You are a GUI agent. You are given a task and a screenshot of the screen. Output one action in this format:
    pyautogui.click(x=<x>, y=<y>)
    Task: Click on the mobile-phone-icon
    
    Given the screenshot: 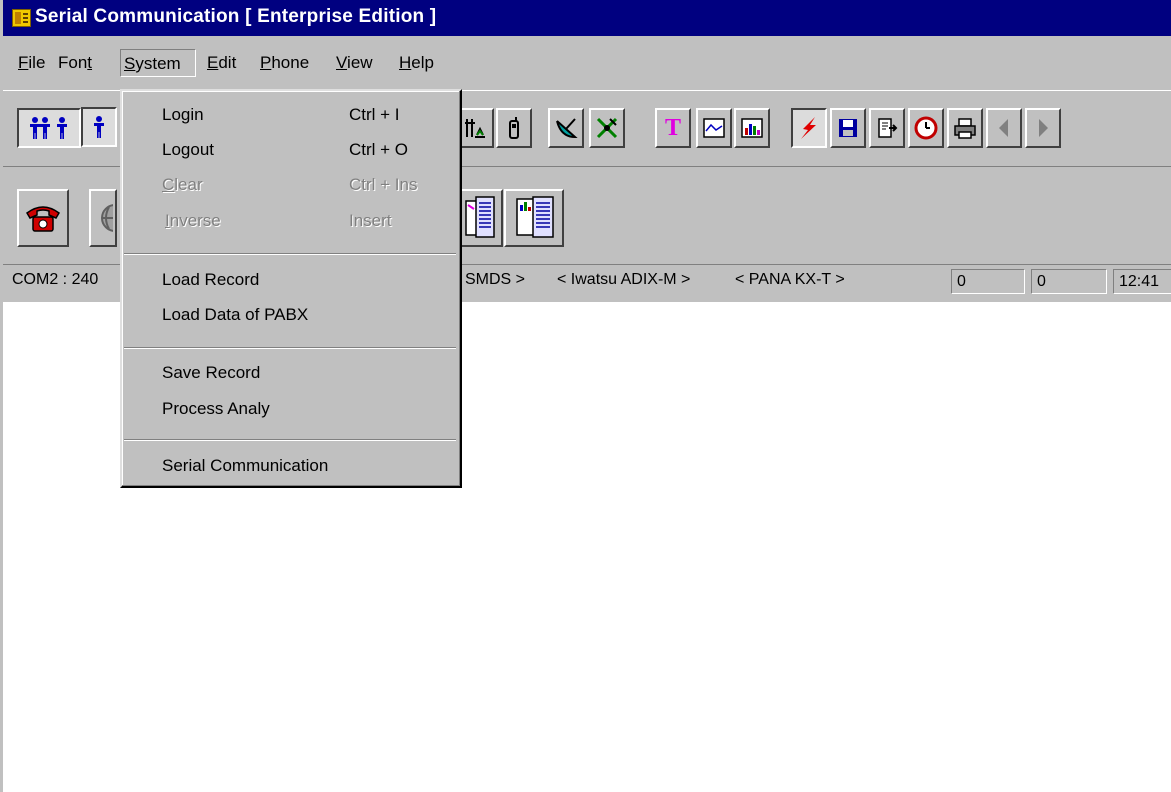 What is the action you would take?
    pyautogui.click(x=514, y=128)
    